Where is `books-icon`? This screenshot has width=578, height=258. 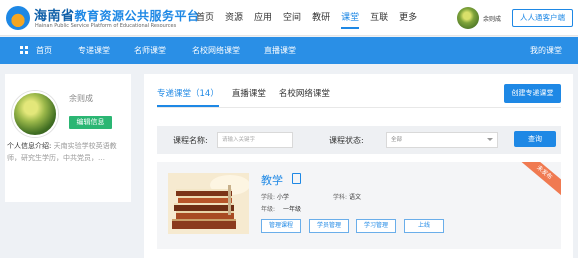 books-icon is located at coordinates (208, 203).